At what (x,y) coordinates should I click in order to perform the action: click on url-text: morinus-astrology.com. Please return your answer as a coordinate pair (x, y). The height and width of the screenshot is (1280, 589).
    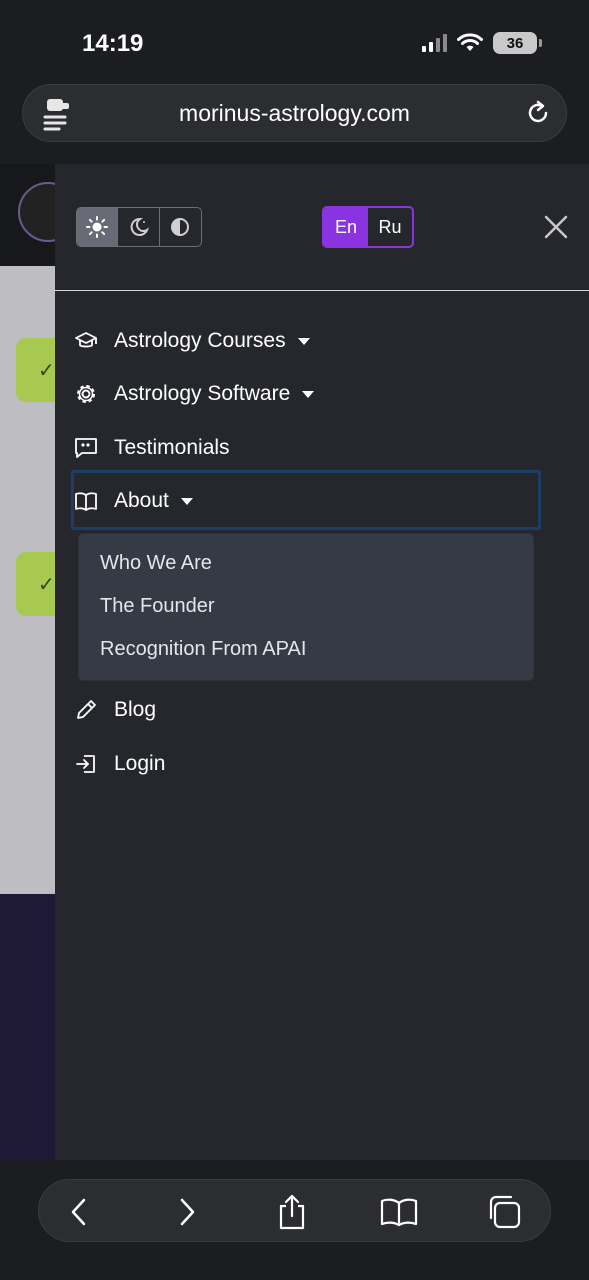
    Looking at the image, I should click on (294, 113).